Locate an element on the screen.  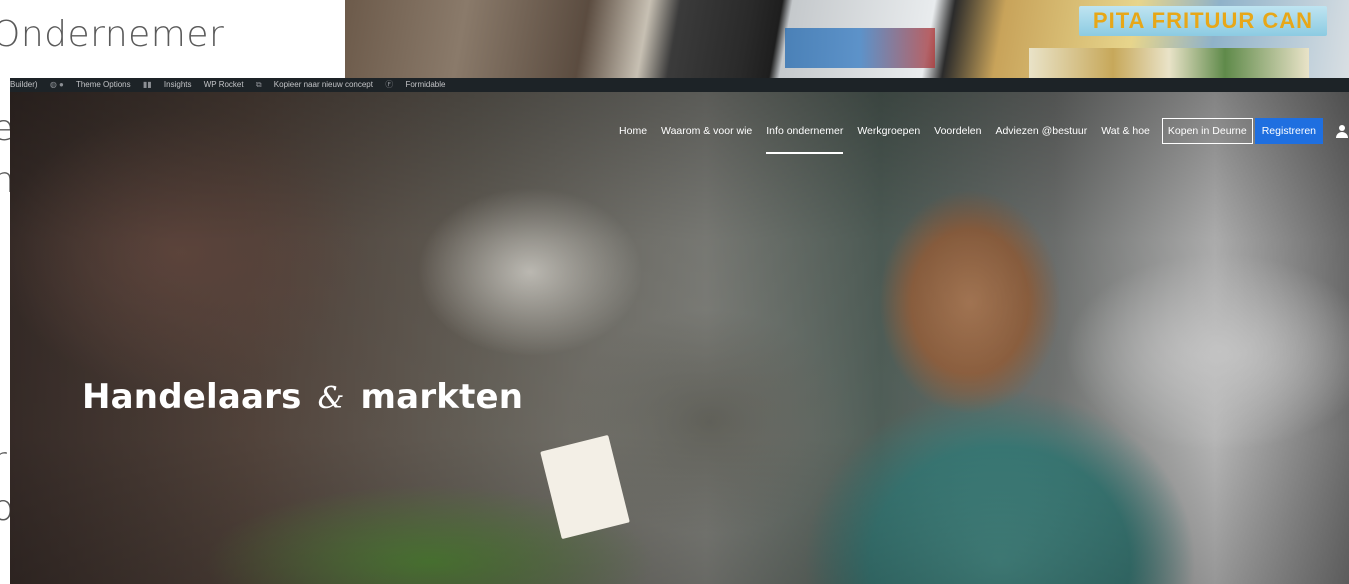
user-icon is located at coordinates (1342, 131).